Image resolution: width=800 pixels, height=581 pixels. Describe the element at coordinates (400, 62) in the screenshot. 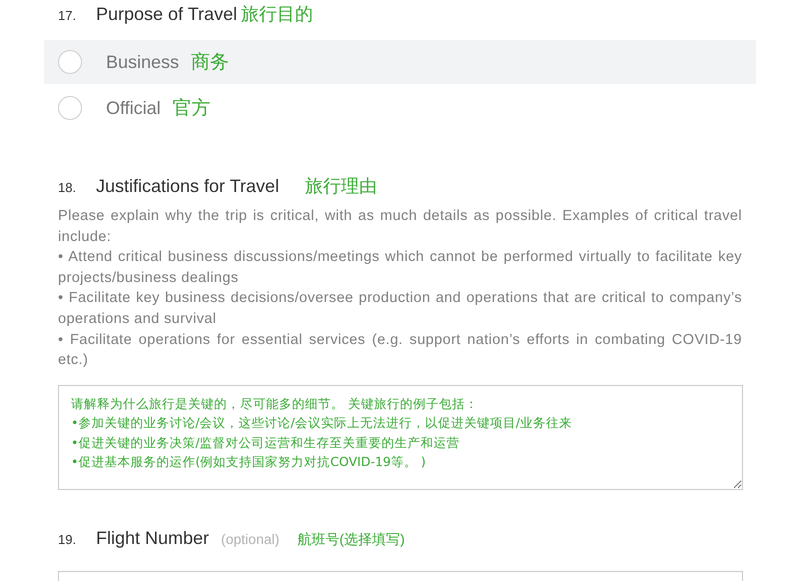

I see `option-row: Business 商务` at that location.